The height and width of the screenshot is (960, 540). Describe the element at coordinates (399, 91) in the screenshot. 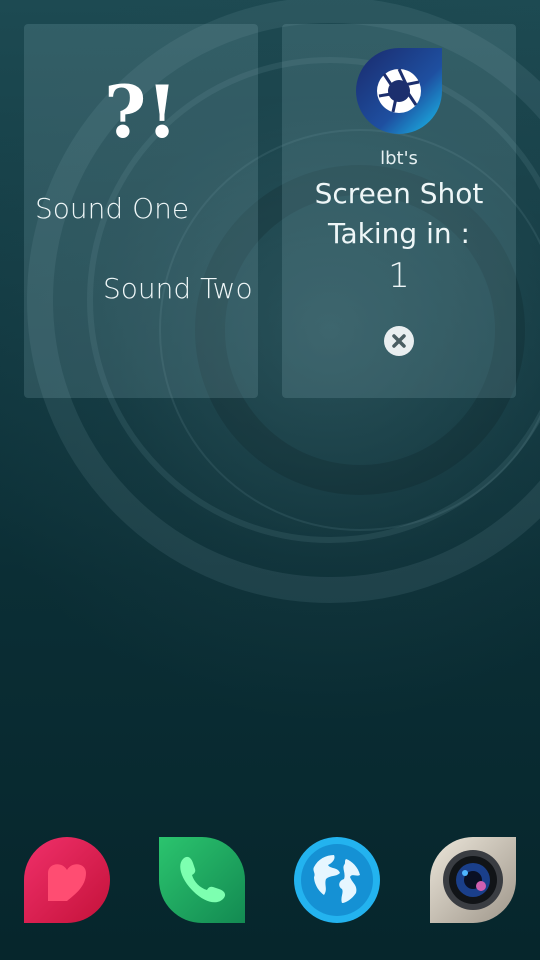

I see `aperture-icon` at that location.